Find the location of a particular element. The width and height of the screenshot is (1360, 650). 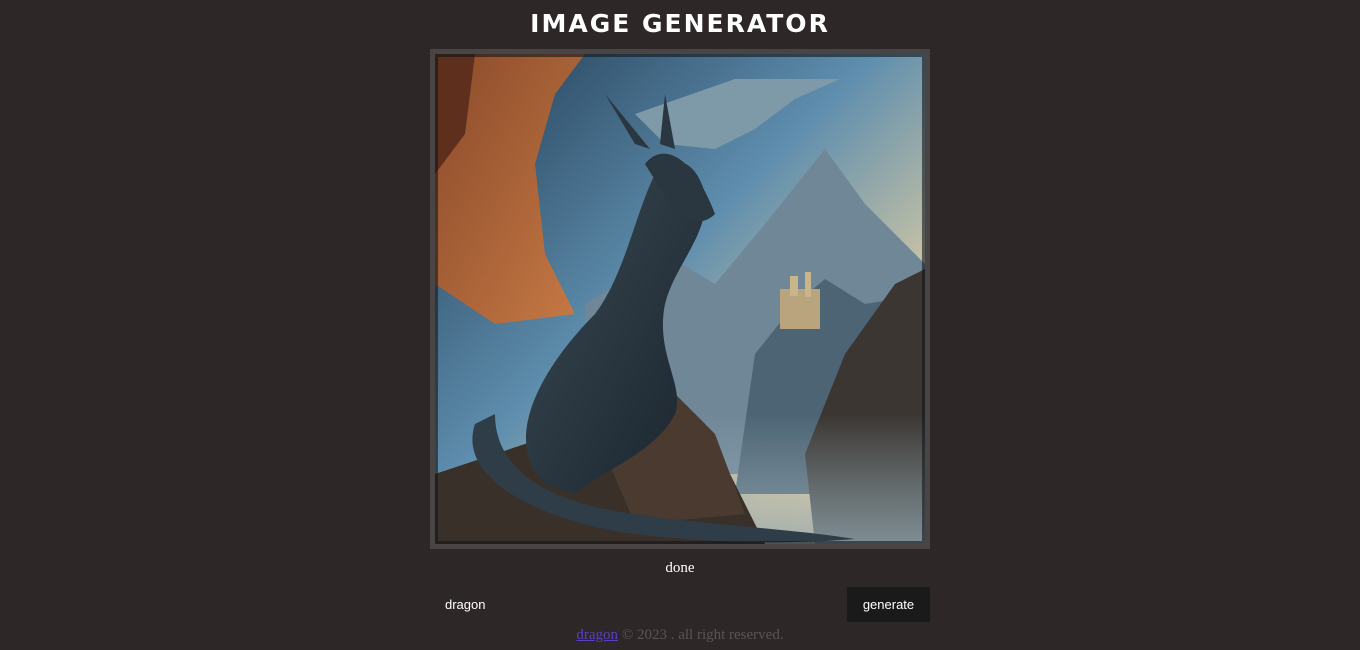

status-text: done is located at coordinates (680, 568).